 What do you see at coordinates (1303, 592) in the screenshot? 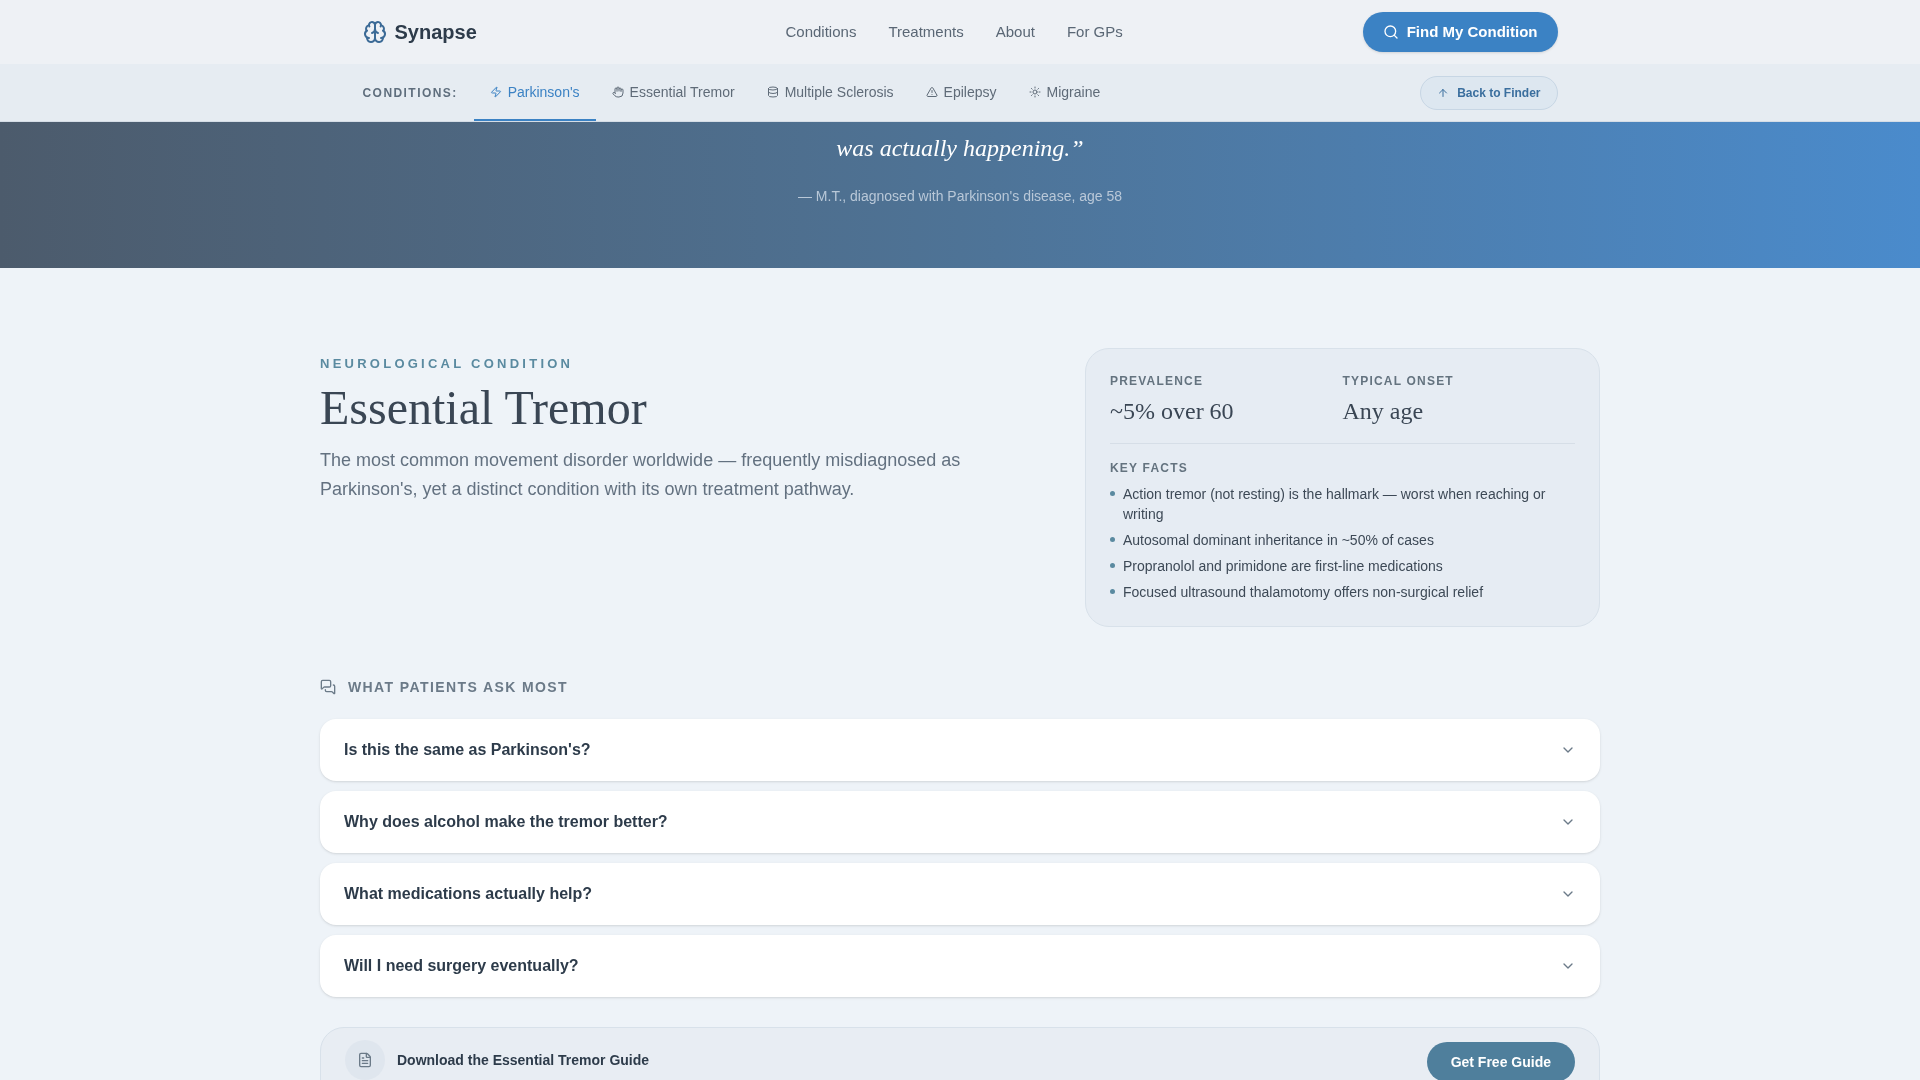
I see `key-fact: Focused ultrasound thalamotomy offers non-surgical relief` at bounding box center [1303, 592].